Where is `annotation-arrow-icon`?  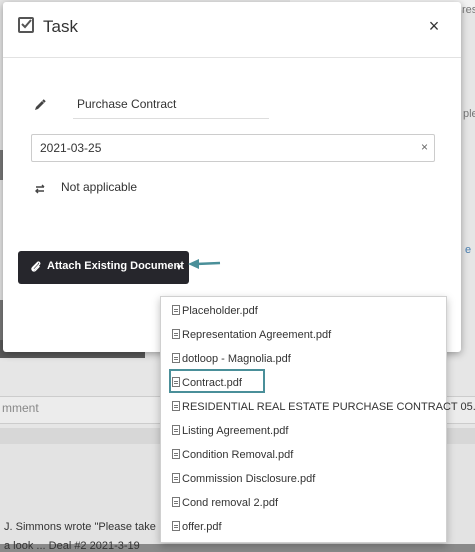 annotation-arrow-icon is located at coordinates (204, 264).